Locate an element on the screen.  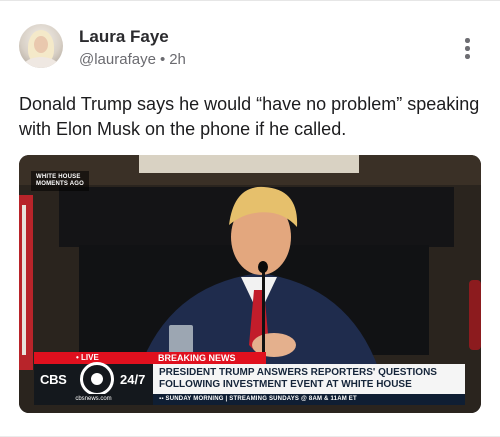
avatar is located at coordinates (41, 46).